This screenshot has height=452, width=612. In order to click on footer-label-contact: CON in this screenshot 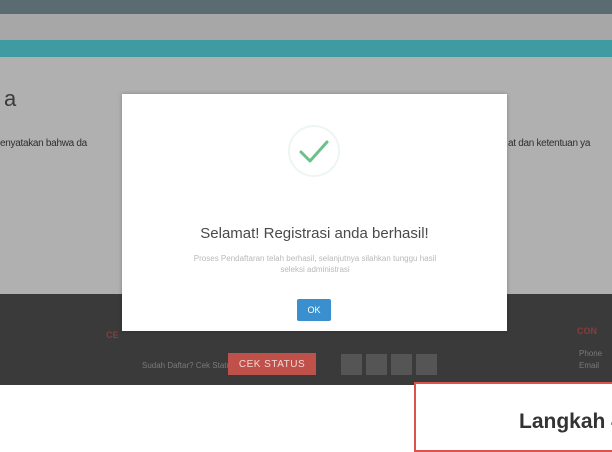, I will do `click(587, 331)`.